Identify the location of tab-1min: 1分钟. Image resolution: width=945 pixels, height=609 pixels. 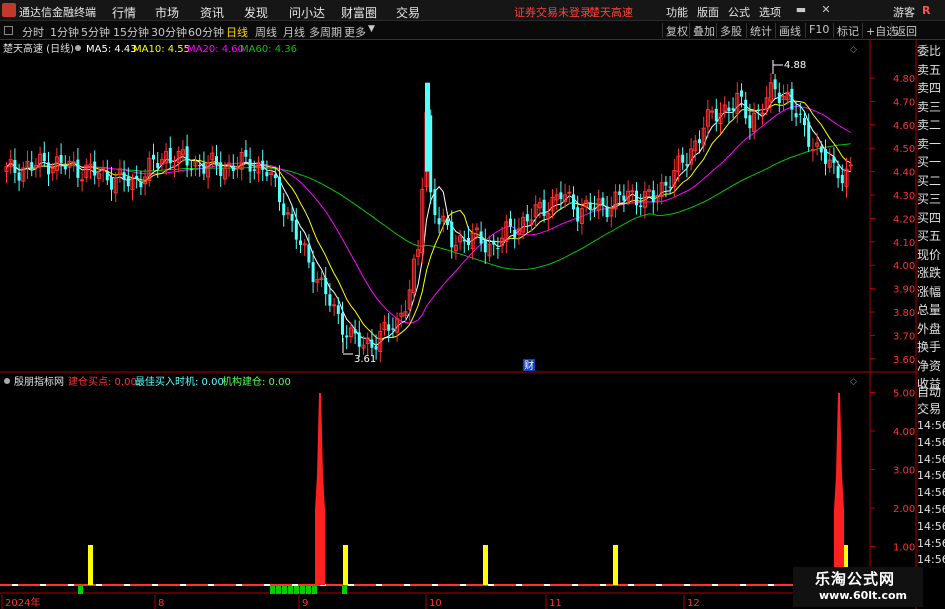
(64, 32).